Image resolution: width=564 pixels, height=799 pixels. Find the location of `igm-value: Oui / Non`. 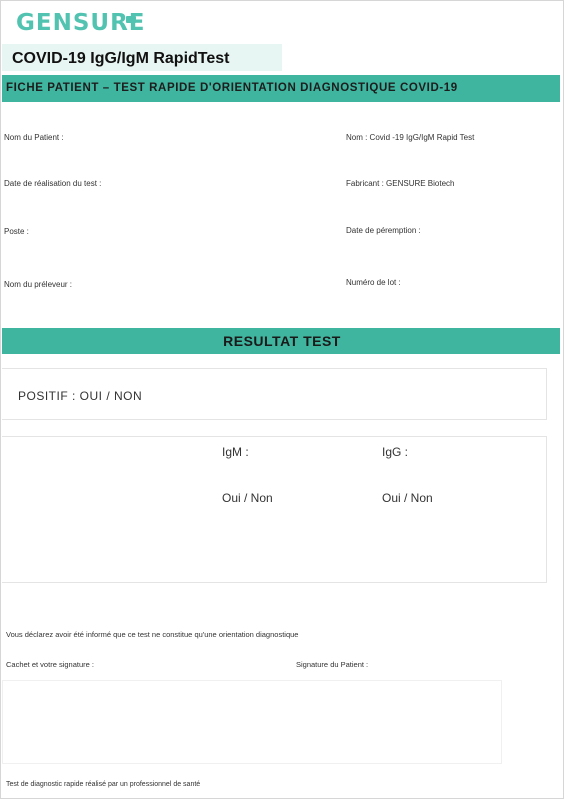

igm-value: Oui / Non is located at coordinates (247, 498).